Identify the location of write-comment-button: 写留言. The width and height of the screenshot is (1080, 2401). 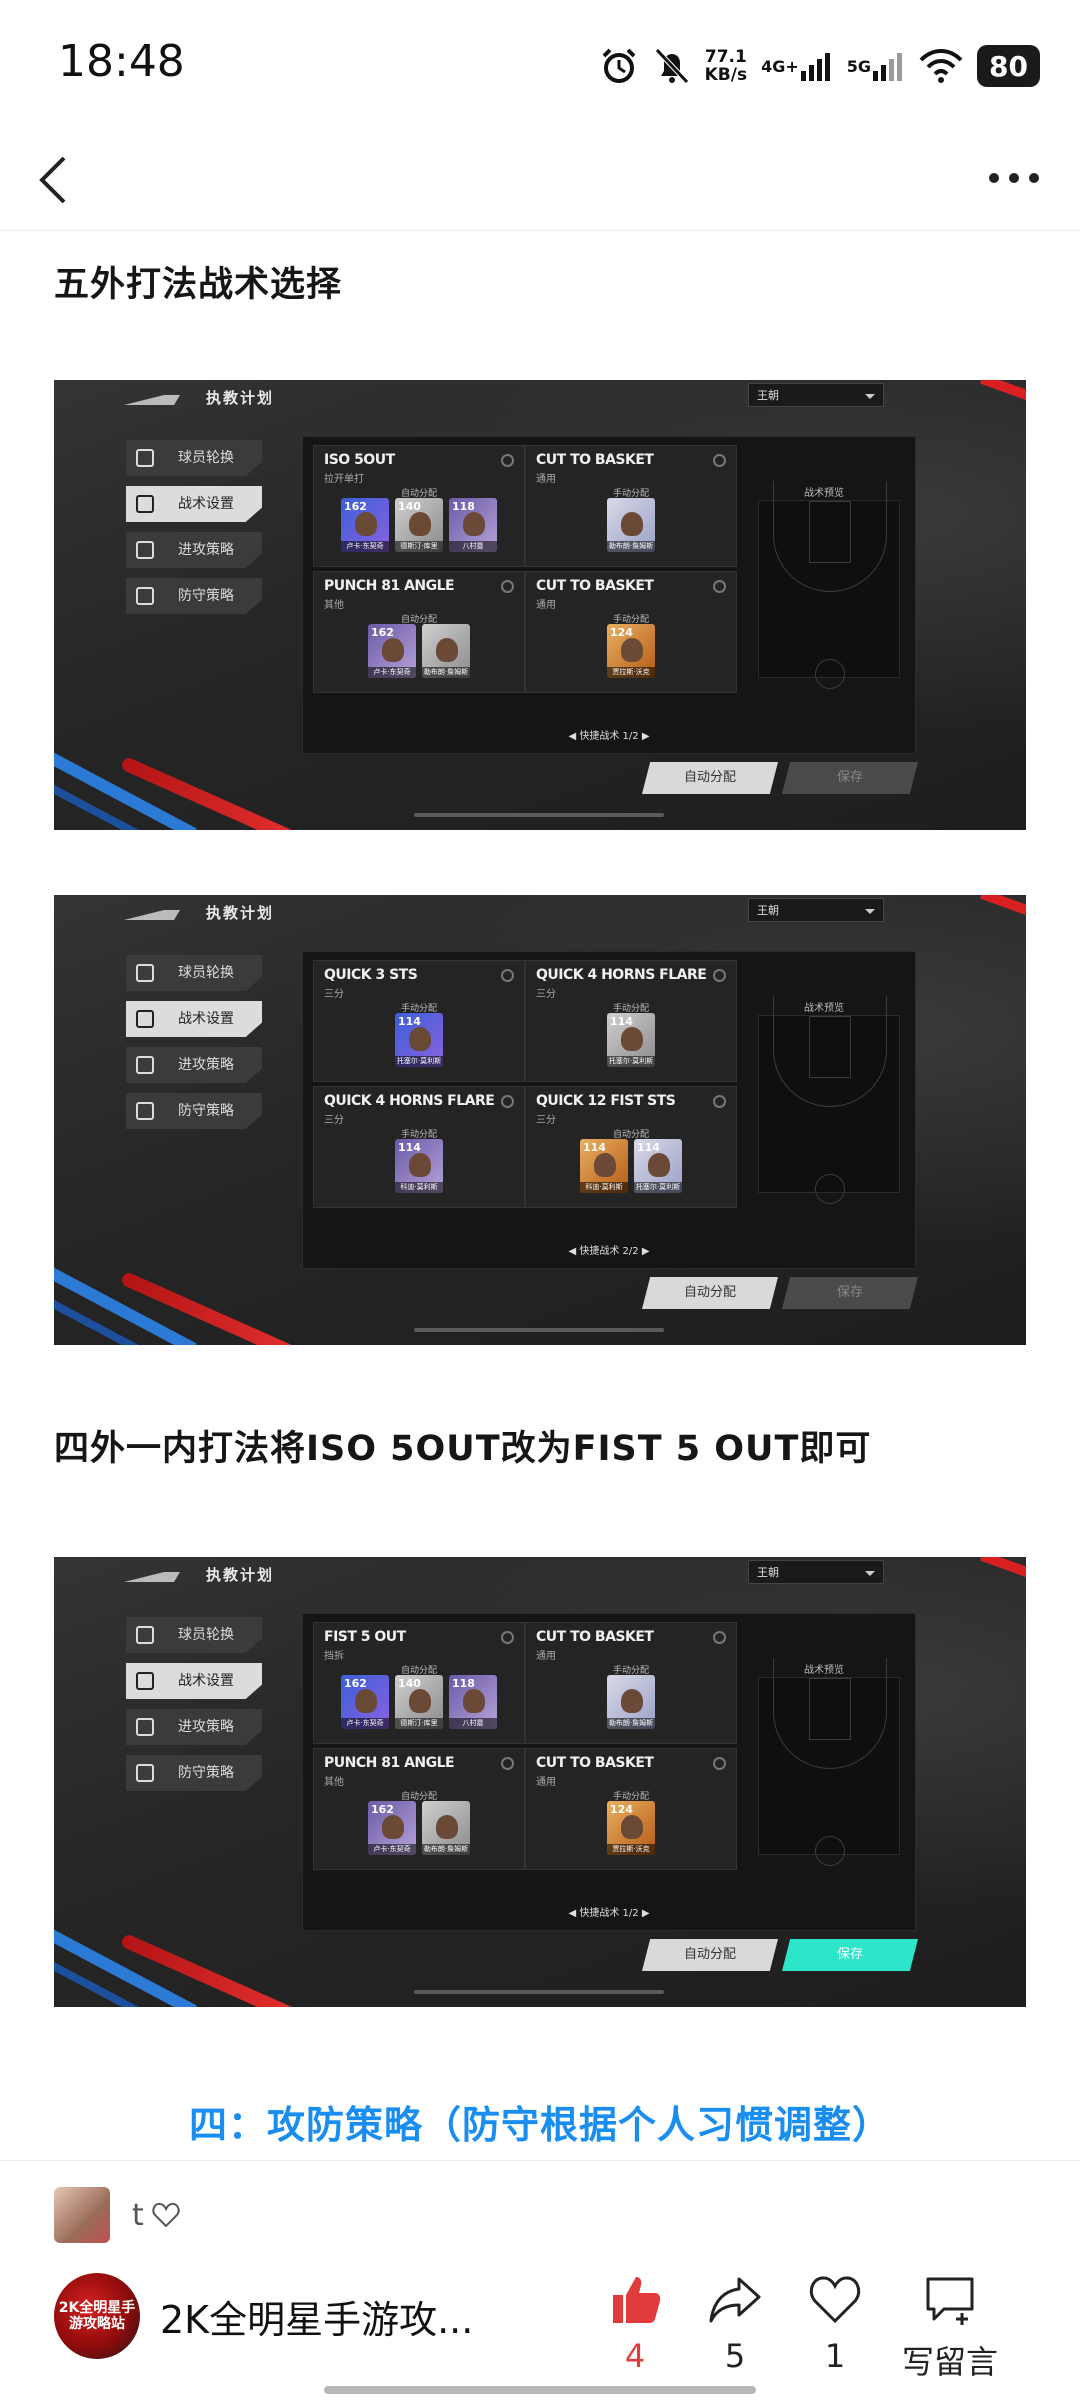
(950, 2321).